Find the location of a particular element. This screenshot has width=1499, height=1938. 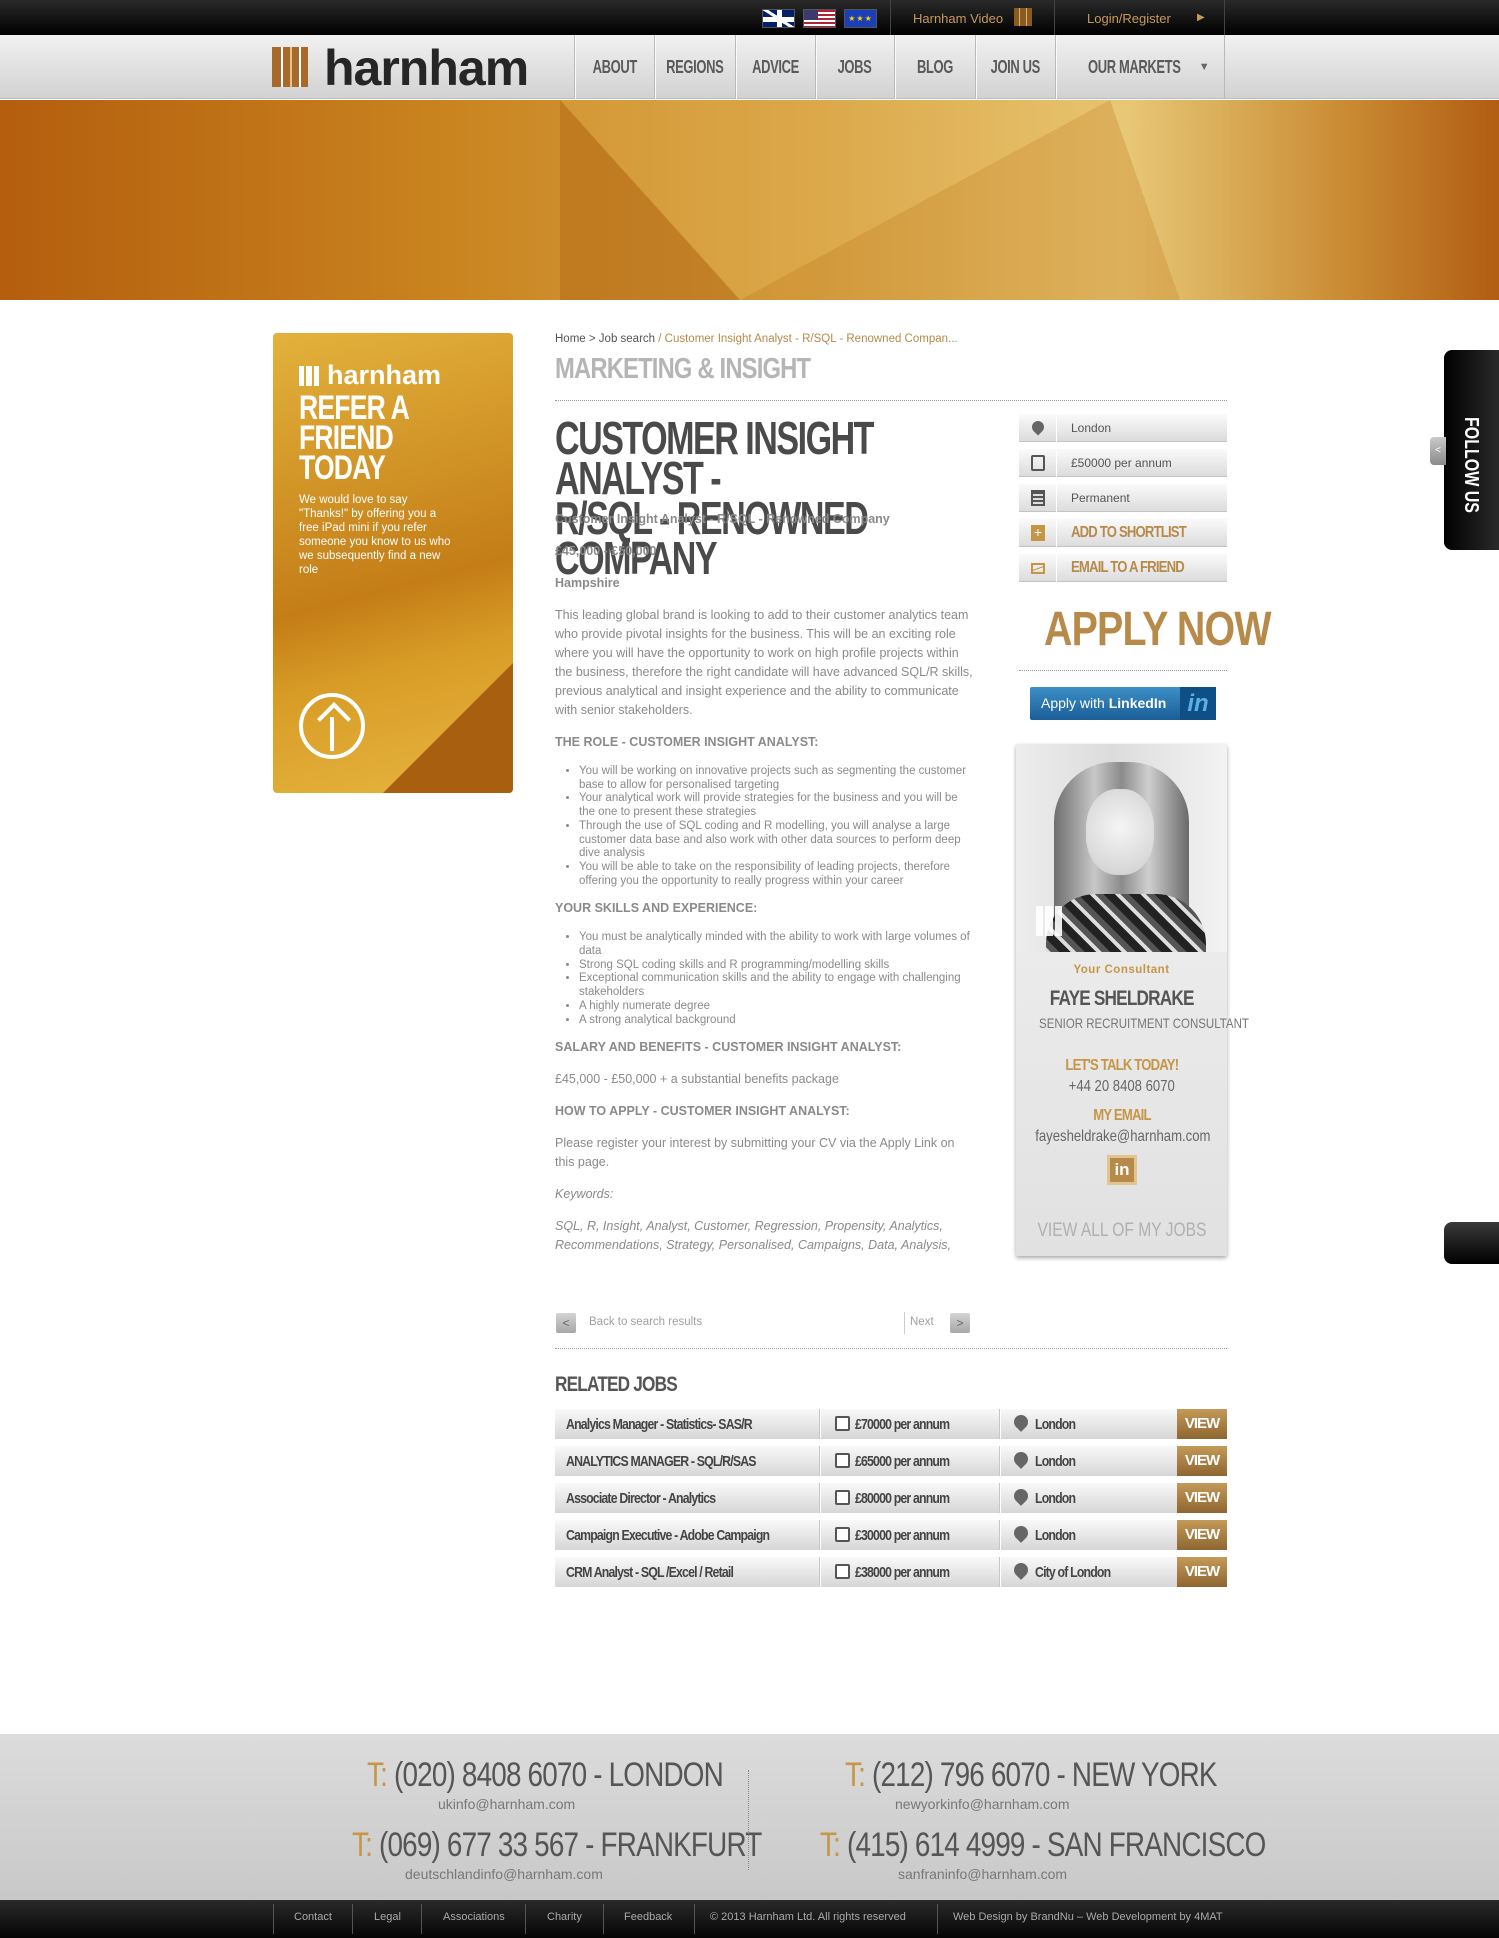

list-item: A strong analytical background is located at coordinates (777, 1021).